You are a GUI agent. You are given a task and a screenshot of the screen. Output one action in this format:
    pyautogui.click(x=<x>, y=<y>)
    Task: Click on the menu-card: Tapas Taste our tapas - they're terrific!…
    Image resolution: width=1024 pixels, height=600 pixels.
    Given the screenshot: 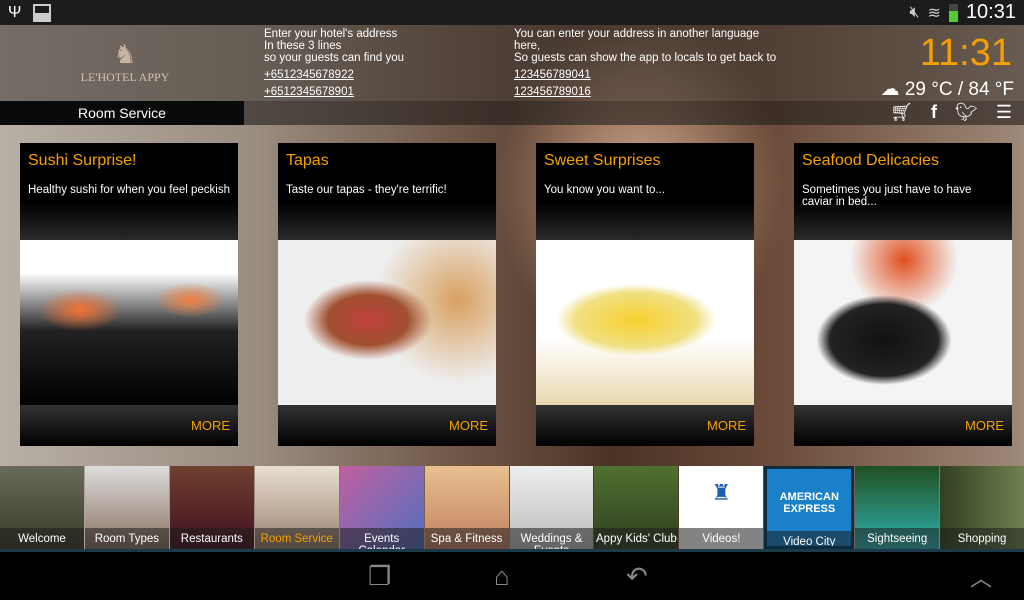 What is the action you would take?
    pyautogui.click(x=387, y=294)
    